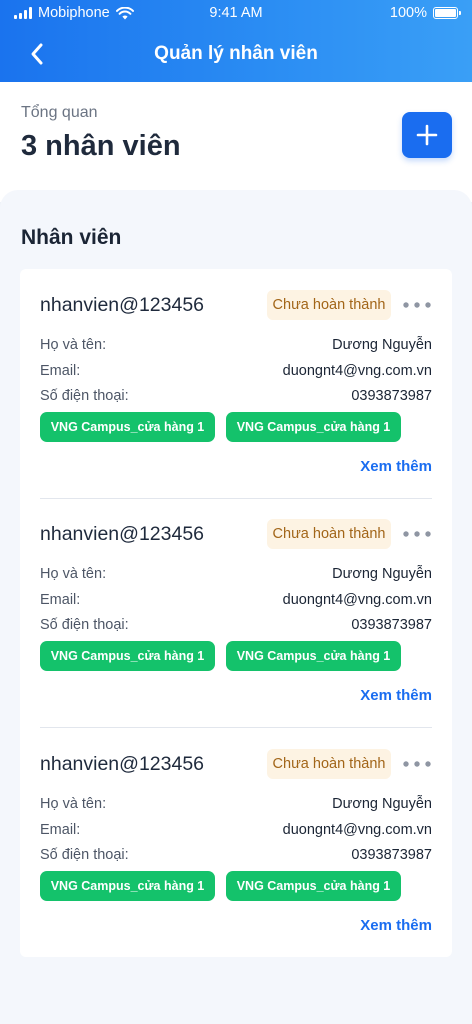  I want to click on page-title: Quản lý nhân viên, so click(236, 53).